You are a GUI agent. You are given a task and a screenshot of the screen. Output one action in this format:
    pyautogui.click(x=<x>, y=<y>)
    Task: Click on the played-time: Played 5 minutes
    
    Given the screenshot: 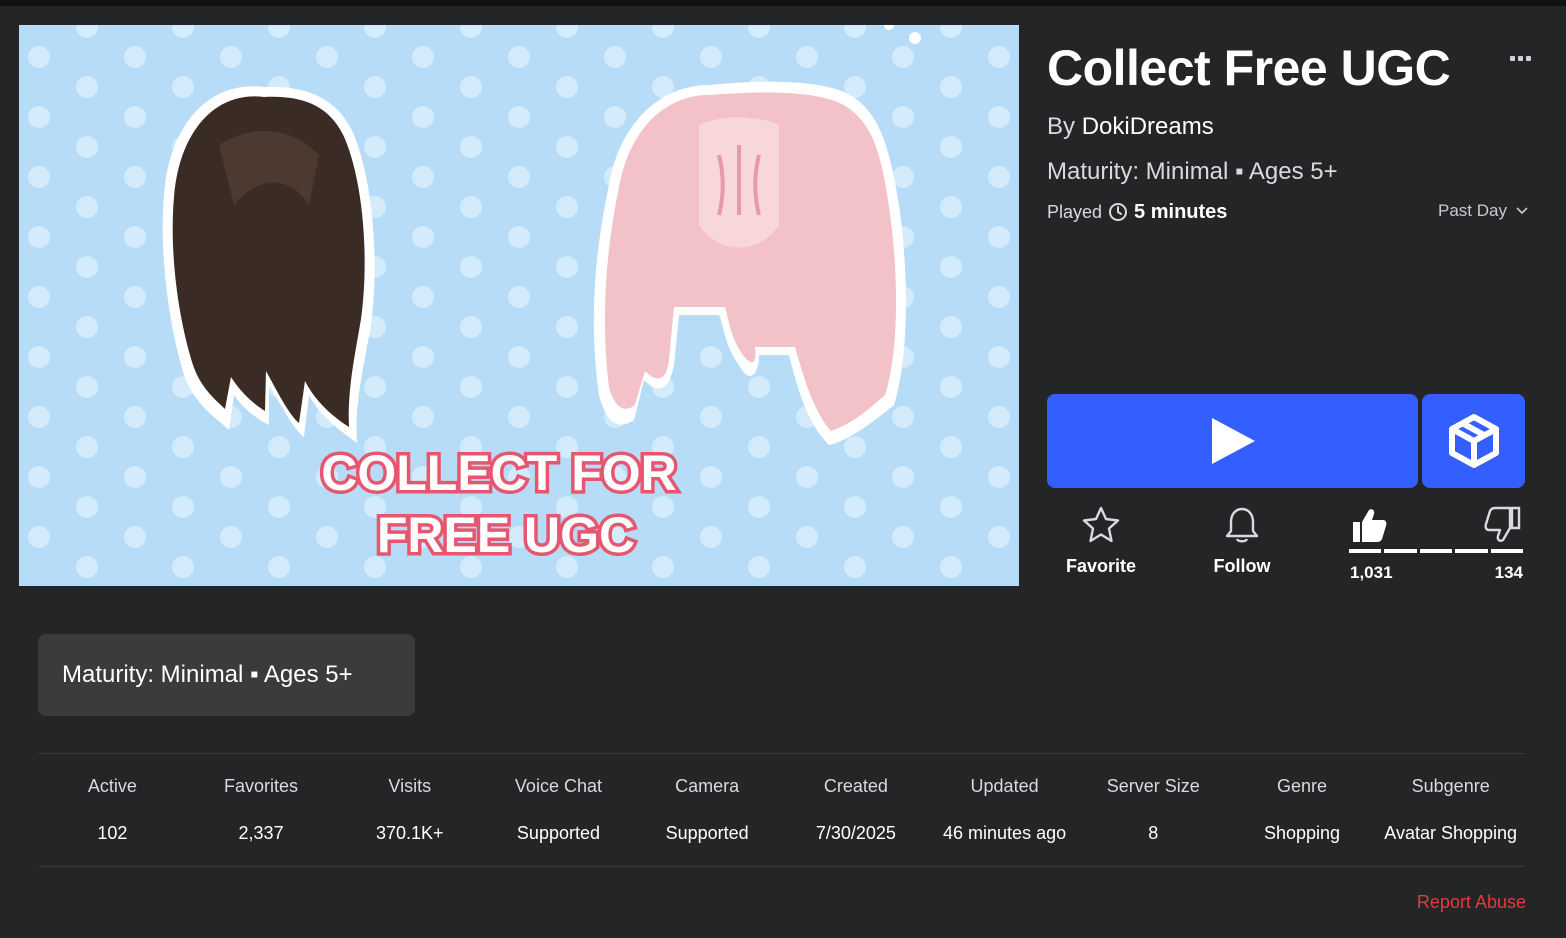 What is the action you would take?
    pyautogui.click(x=1137, y=212)
    